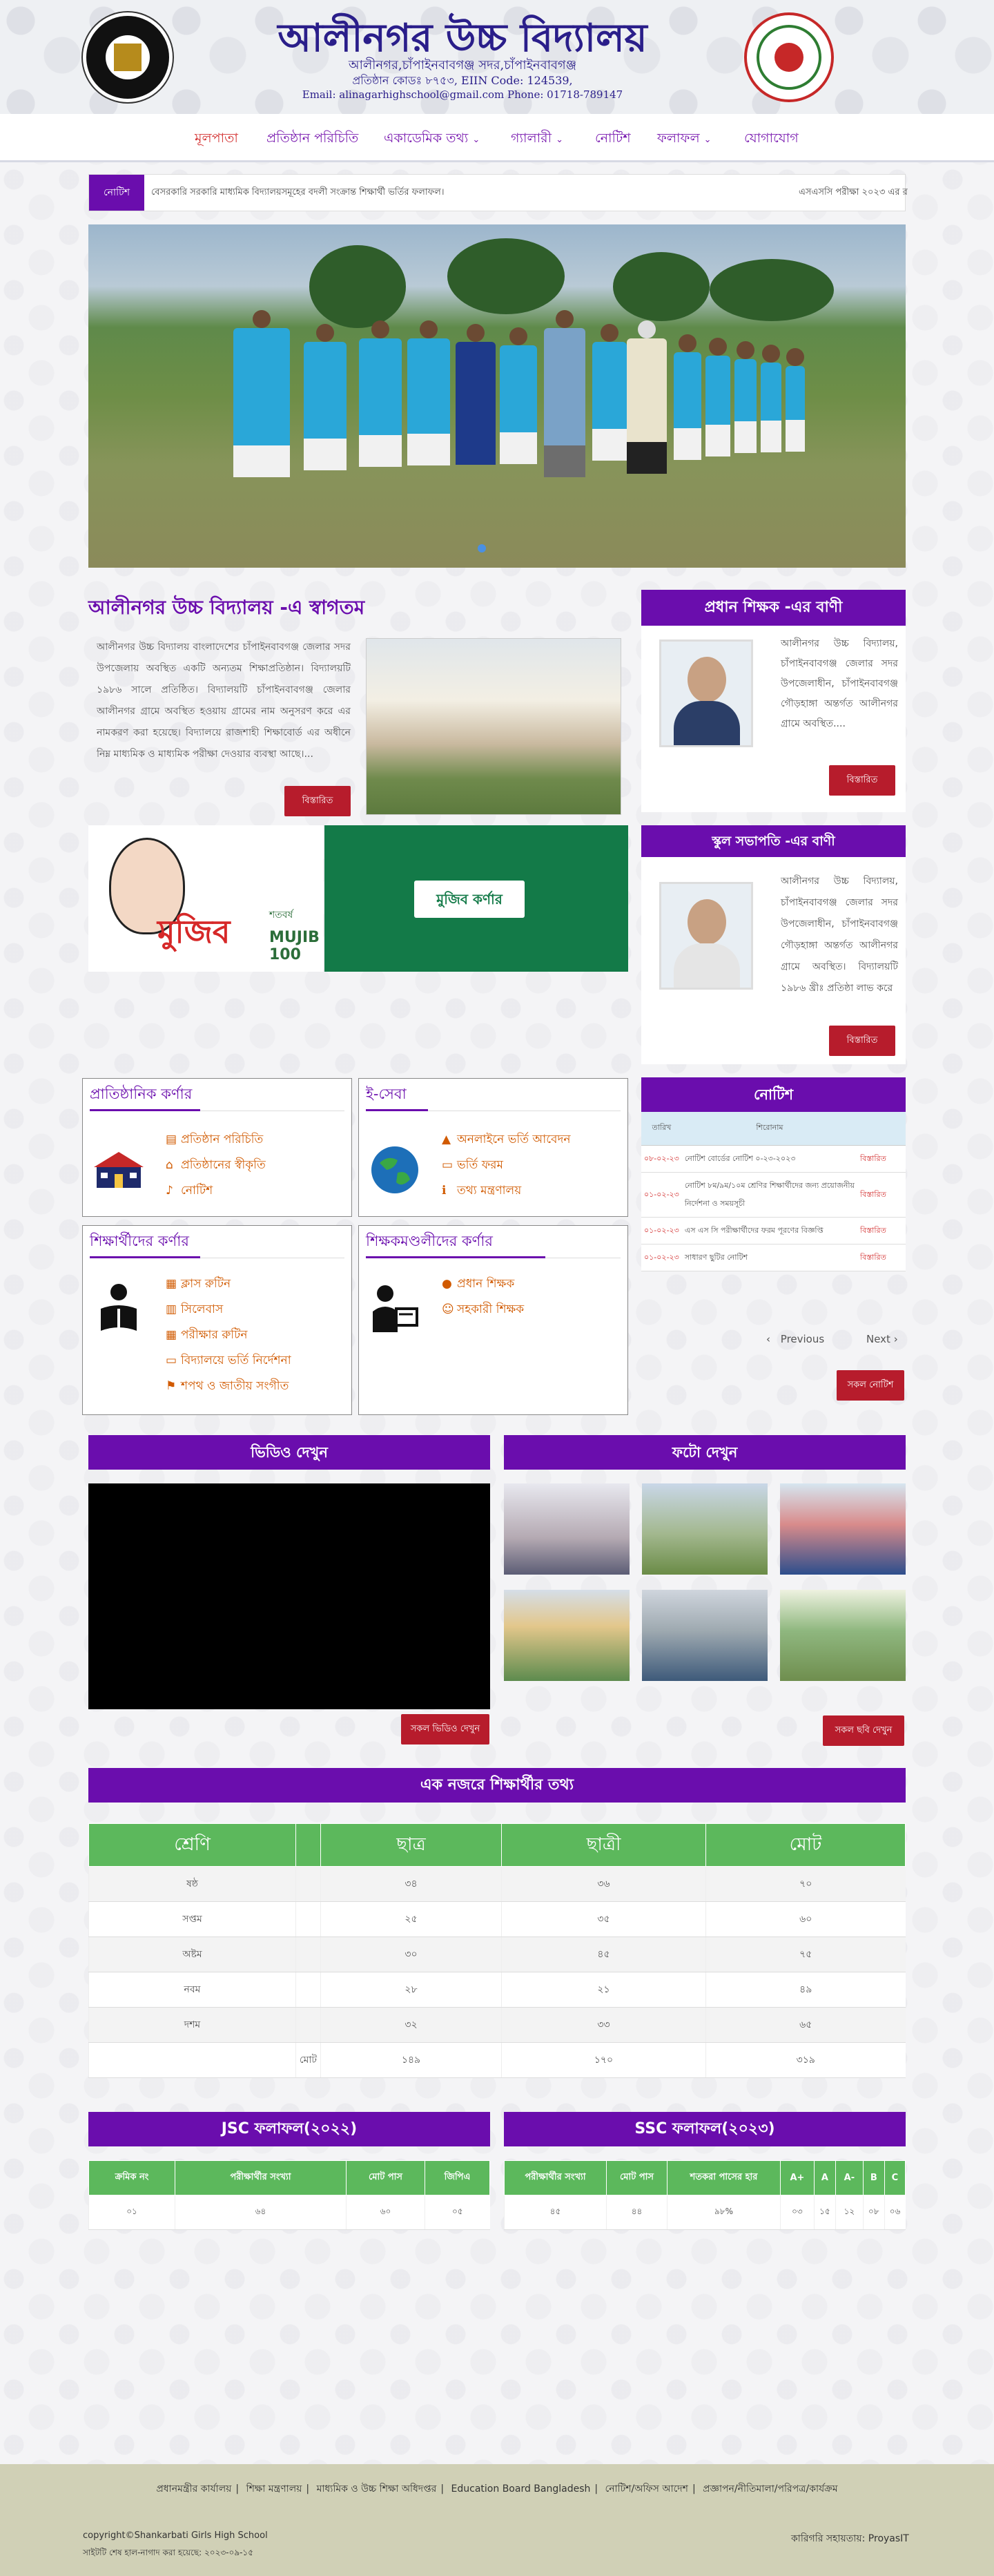  I want to click on copyright-text: copyright©Shankarbati Girls High School, so click(175, 2535).